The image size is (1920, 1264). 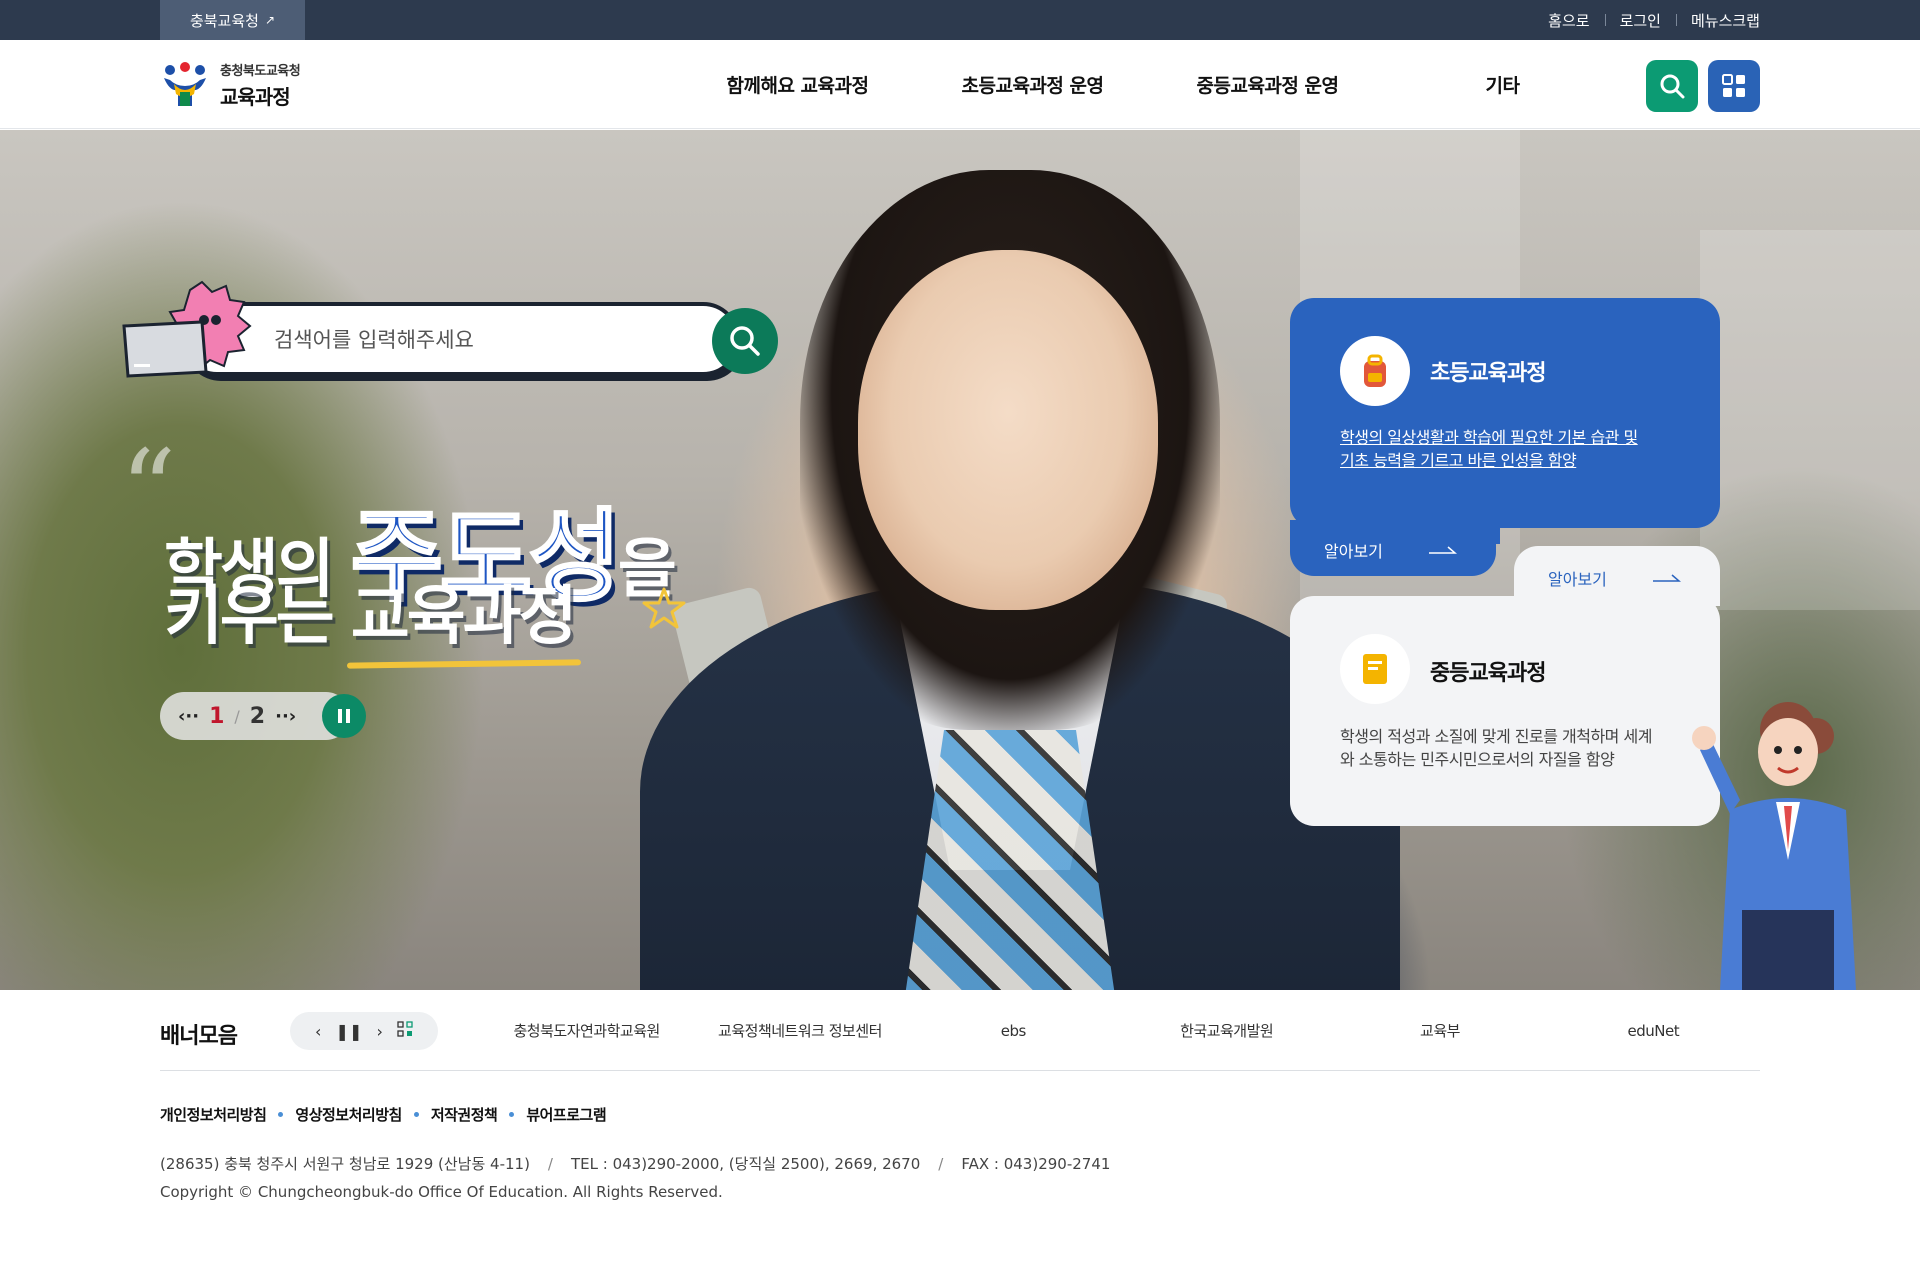 What do you see at coordinates (1502, 84) in the screenshot?
I see `nav-item-etc: 기타` at bounding box center [1502, 84].